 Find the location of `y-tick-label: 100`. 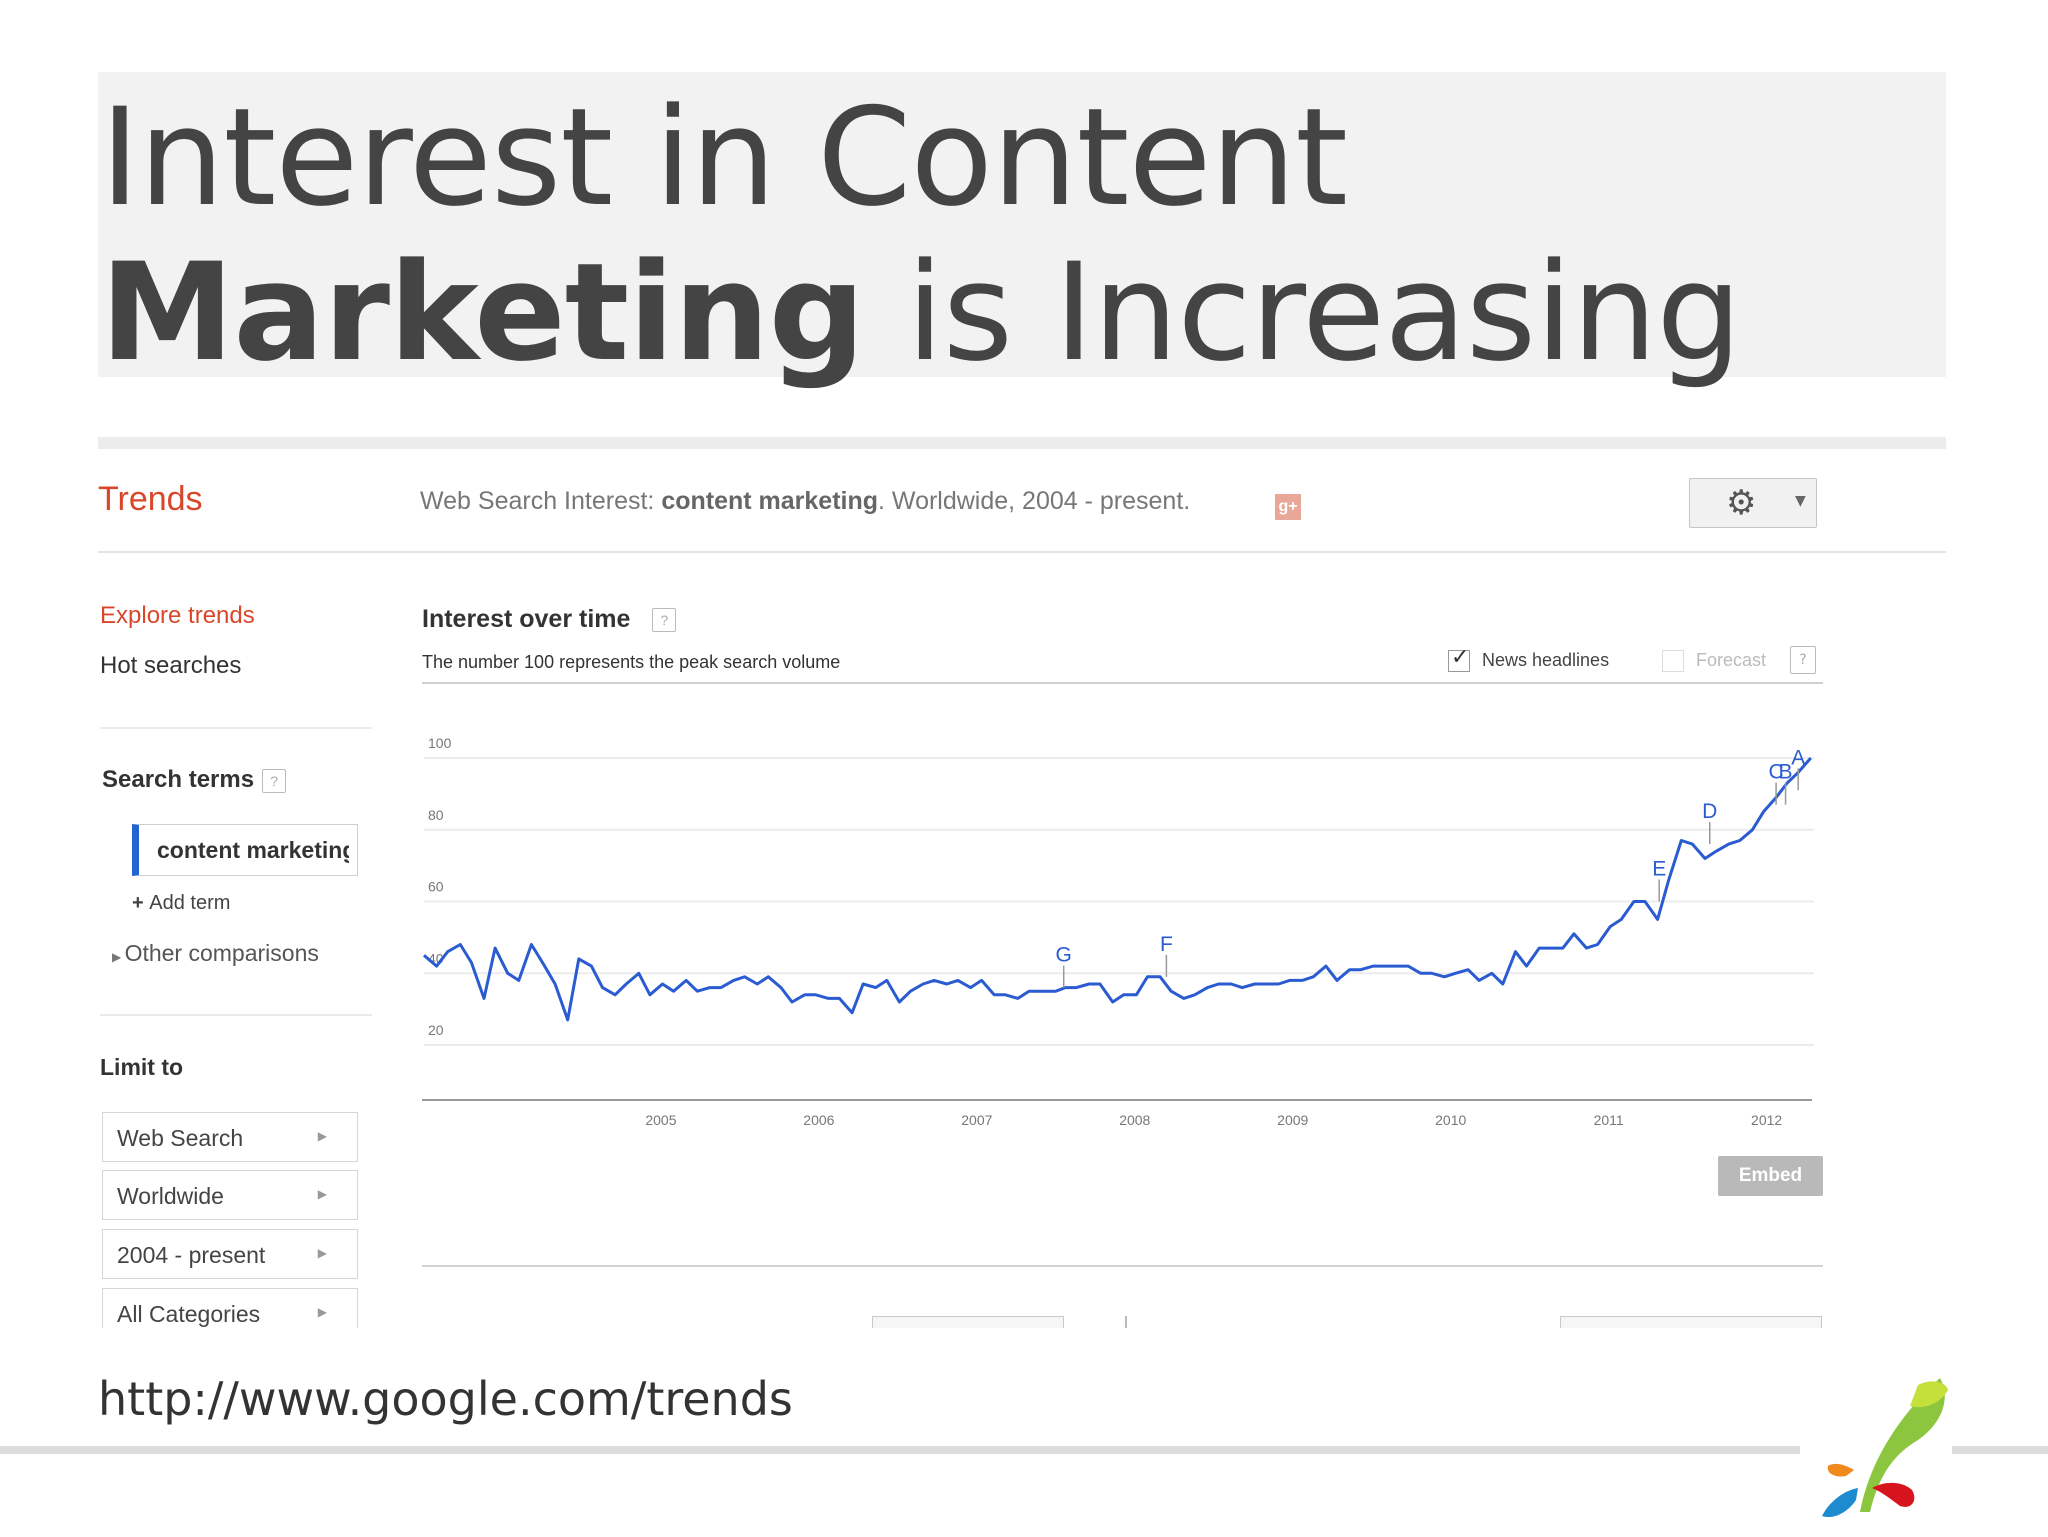

y-tick-label: 100 is located at coordinates (440, 743).